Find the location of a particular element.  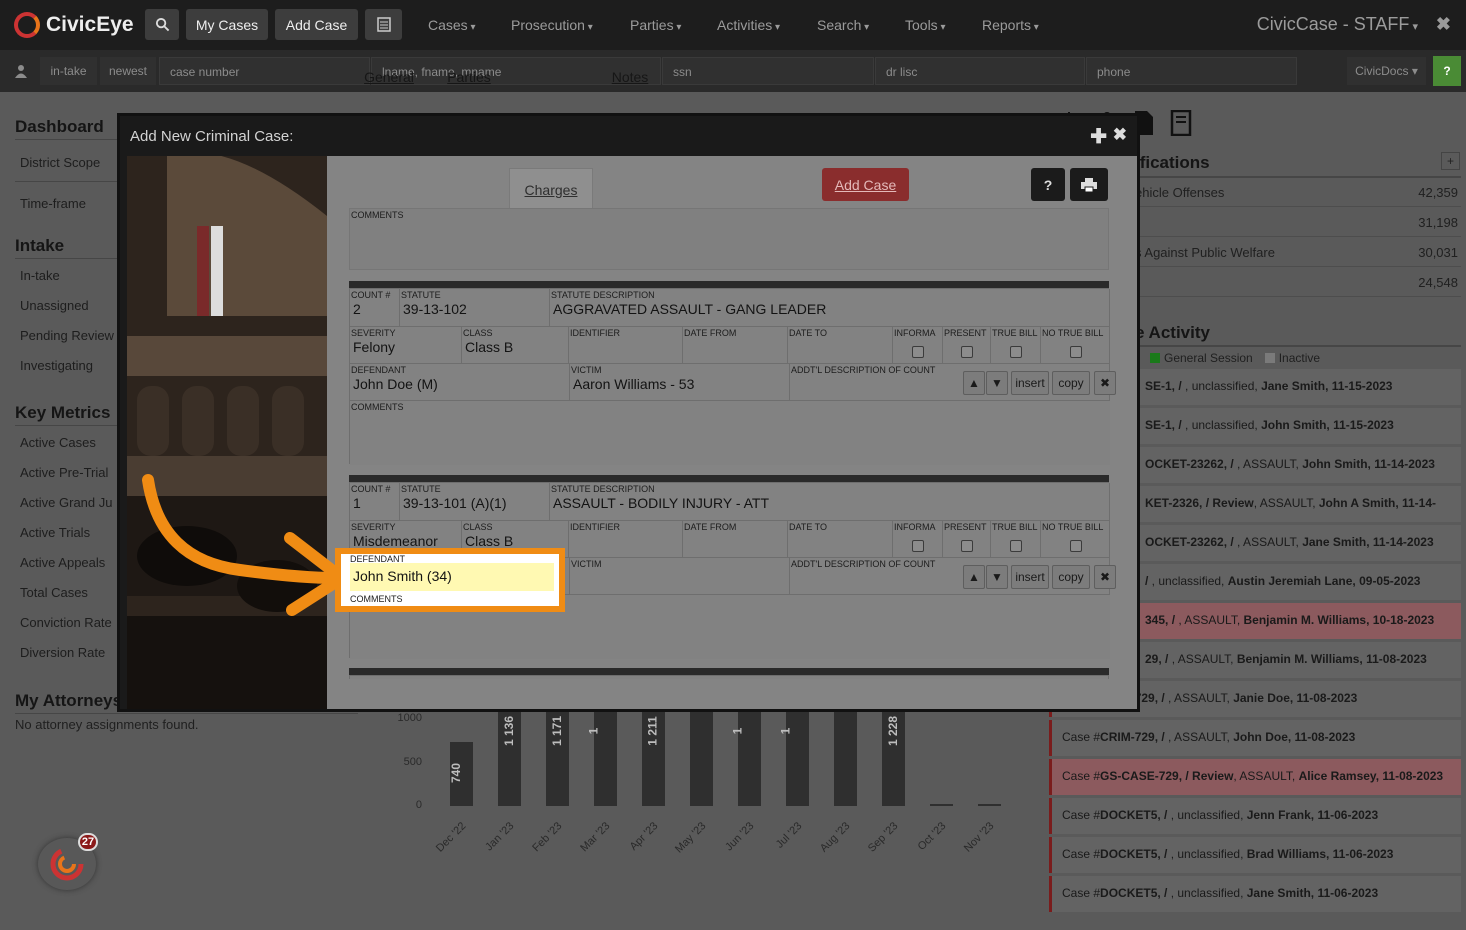

tab-charges: Charges is located at coordinates (551, 189).